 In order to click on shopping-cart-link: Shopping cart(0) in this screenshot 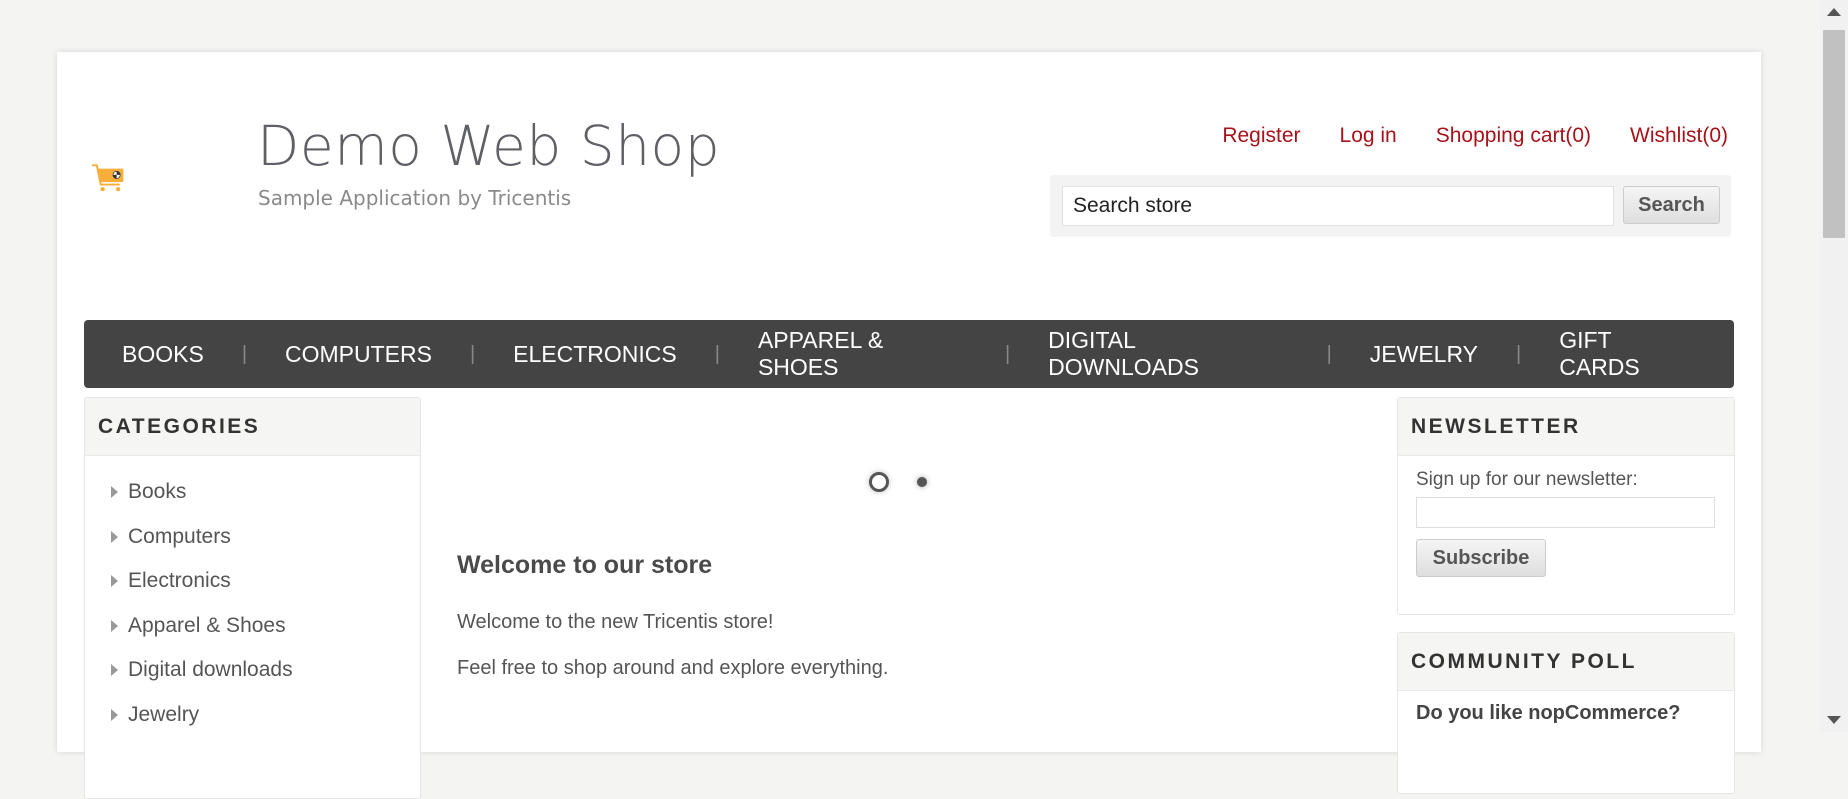, I will do `click(1513, 136)`.